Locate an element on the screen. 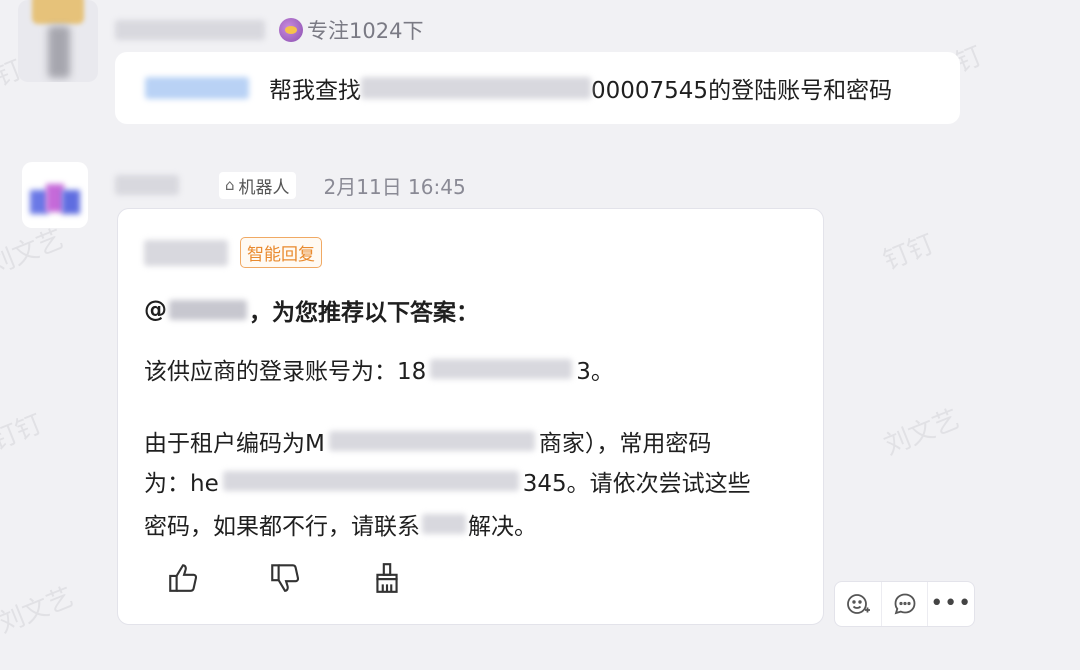 The width and height of the screenshot is (1080, 670). answer-text: 为：he is located at coordinates (181, 484).